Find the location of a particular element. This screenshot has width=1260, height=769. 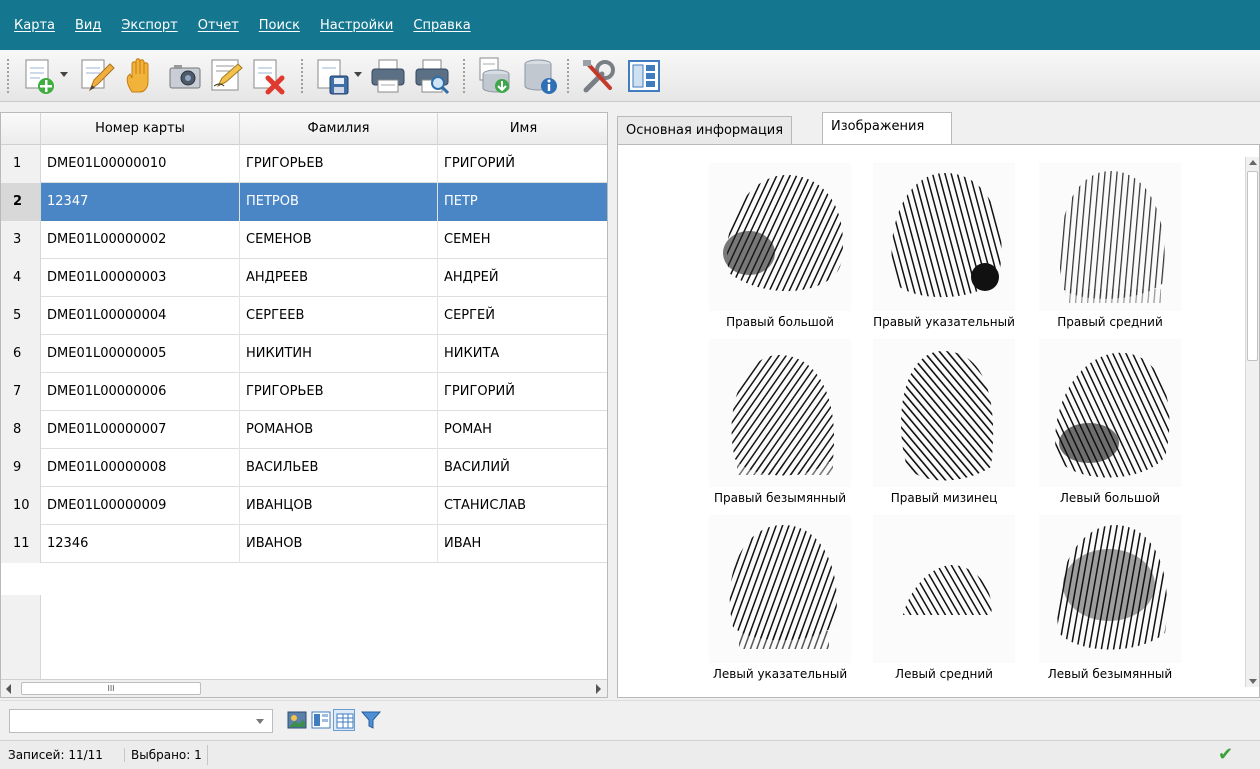

row-number: 2 is located at coordinates (21, 202).